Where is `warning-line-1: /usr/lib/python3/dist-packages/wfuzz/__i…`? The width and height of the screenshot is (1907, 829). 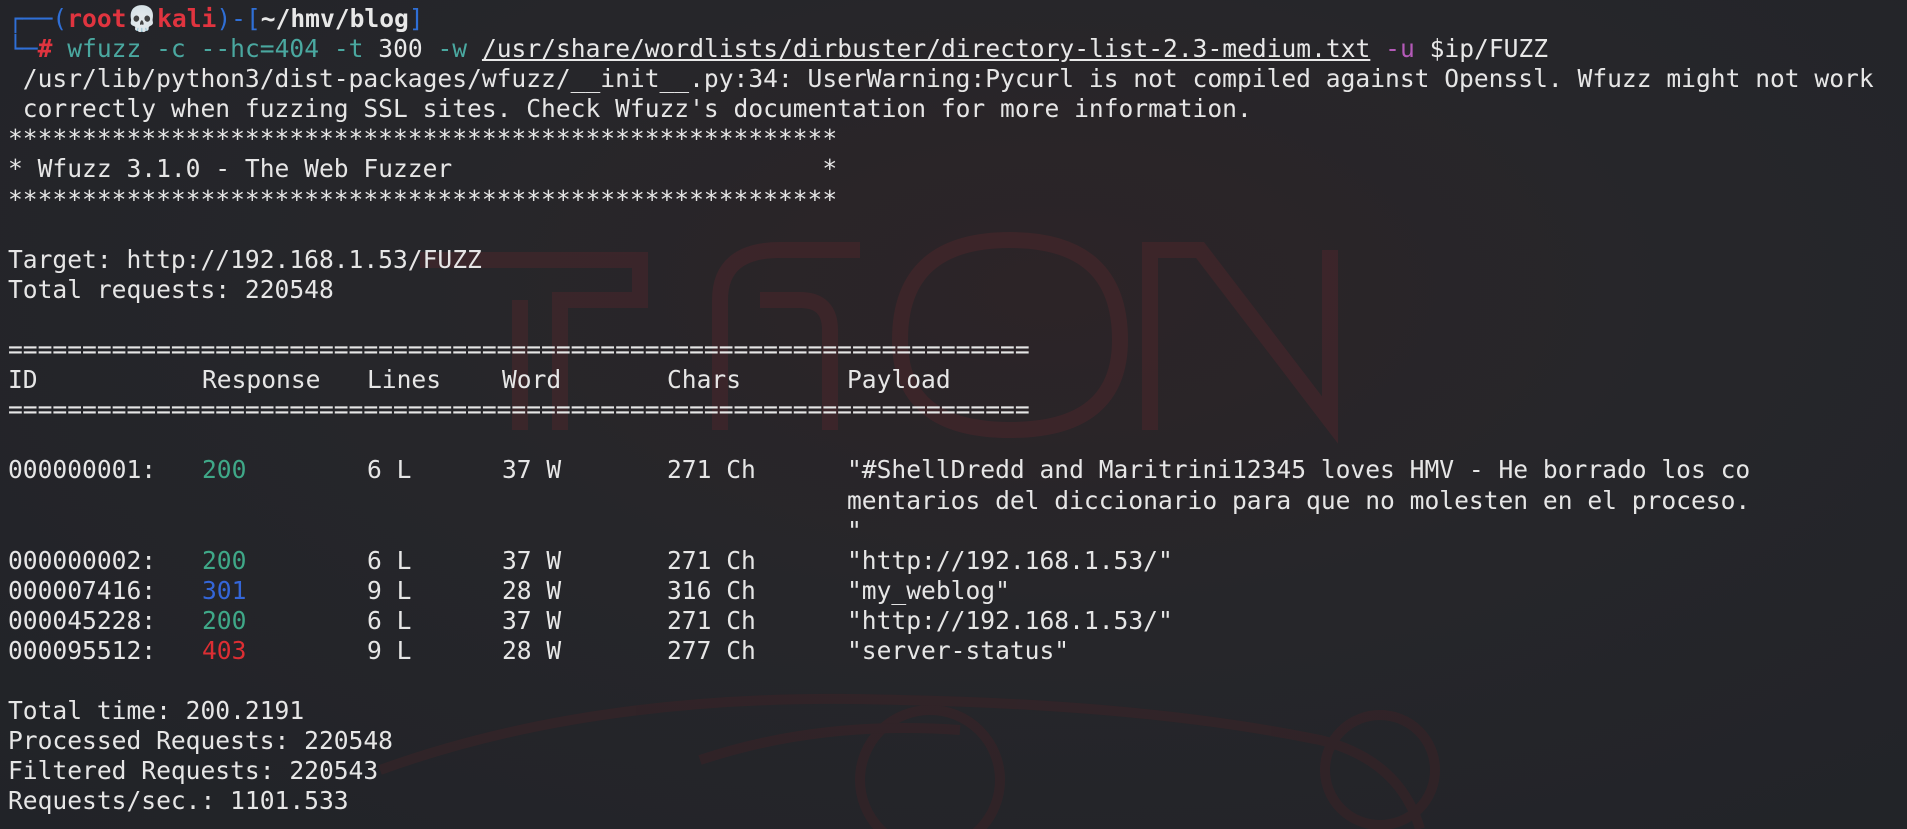
warning-line-1: /usr/lib/python3/dist-packages/wfuzz/__i… is located at coordinates (941, 79).